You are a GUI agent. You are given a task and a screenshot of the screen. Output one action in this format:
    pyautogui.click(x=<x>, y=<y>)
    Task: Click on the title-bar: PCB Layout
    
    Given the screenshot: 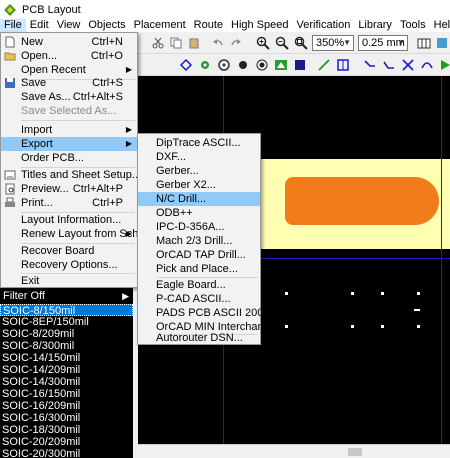 What is the action you would take?
    pyautogui.click(x=225, y=9)
    